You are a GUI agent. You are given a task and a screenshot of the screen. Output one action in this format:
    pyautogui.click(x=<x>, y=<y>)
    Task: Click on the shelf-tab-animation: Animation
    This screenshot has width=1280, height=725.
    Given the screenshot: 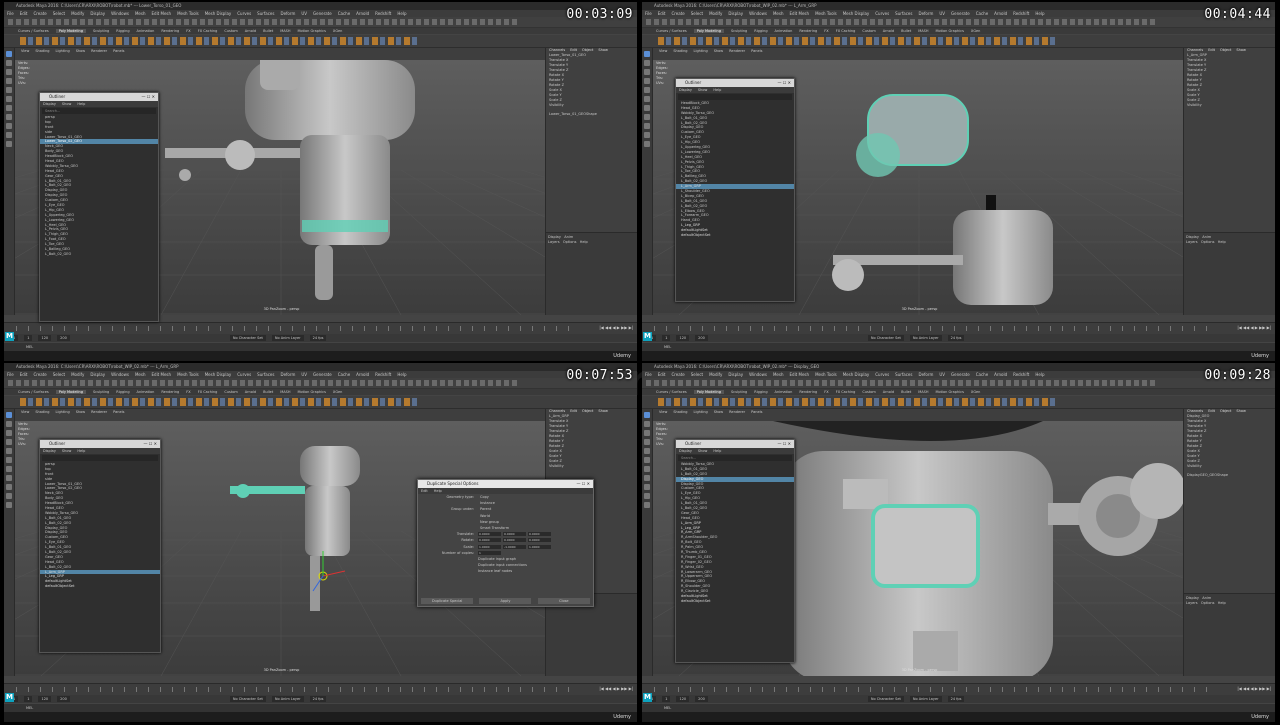 What is the action you would take?
    pyautogui.click(x=784, y=31)
    